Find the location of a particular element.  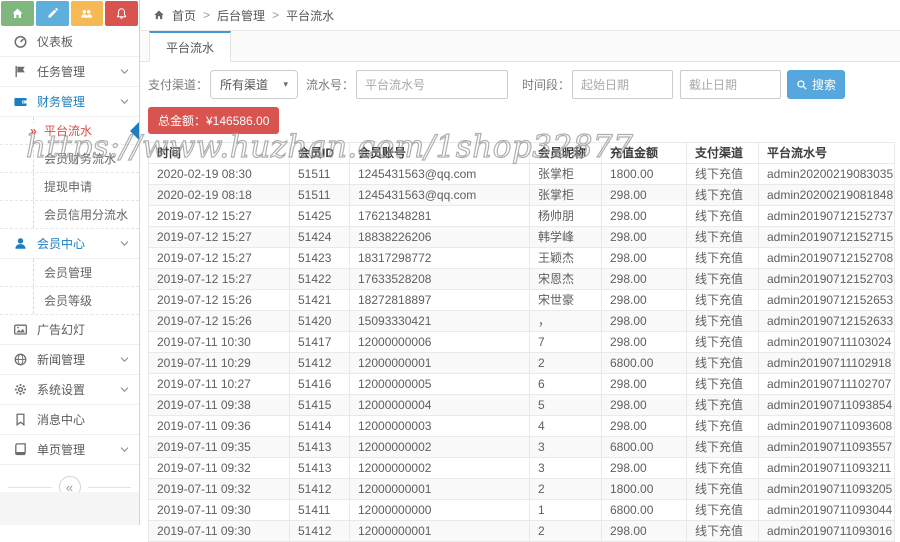

gear-icon is located at coordinates (20, 389).